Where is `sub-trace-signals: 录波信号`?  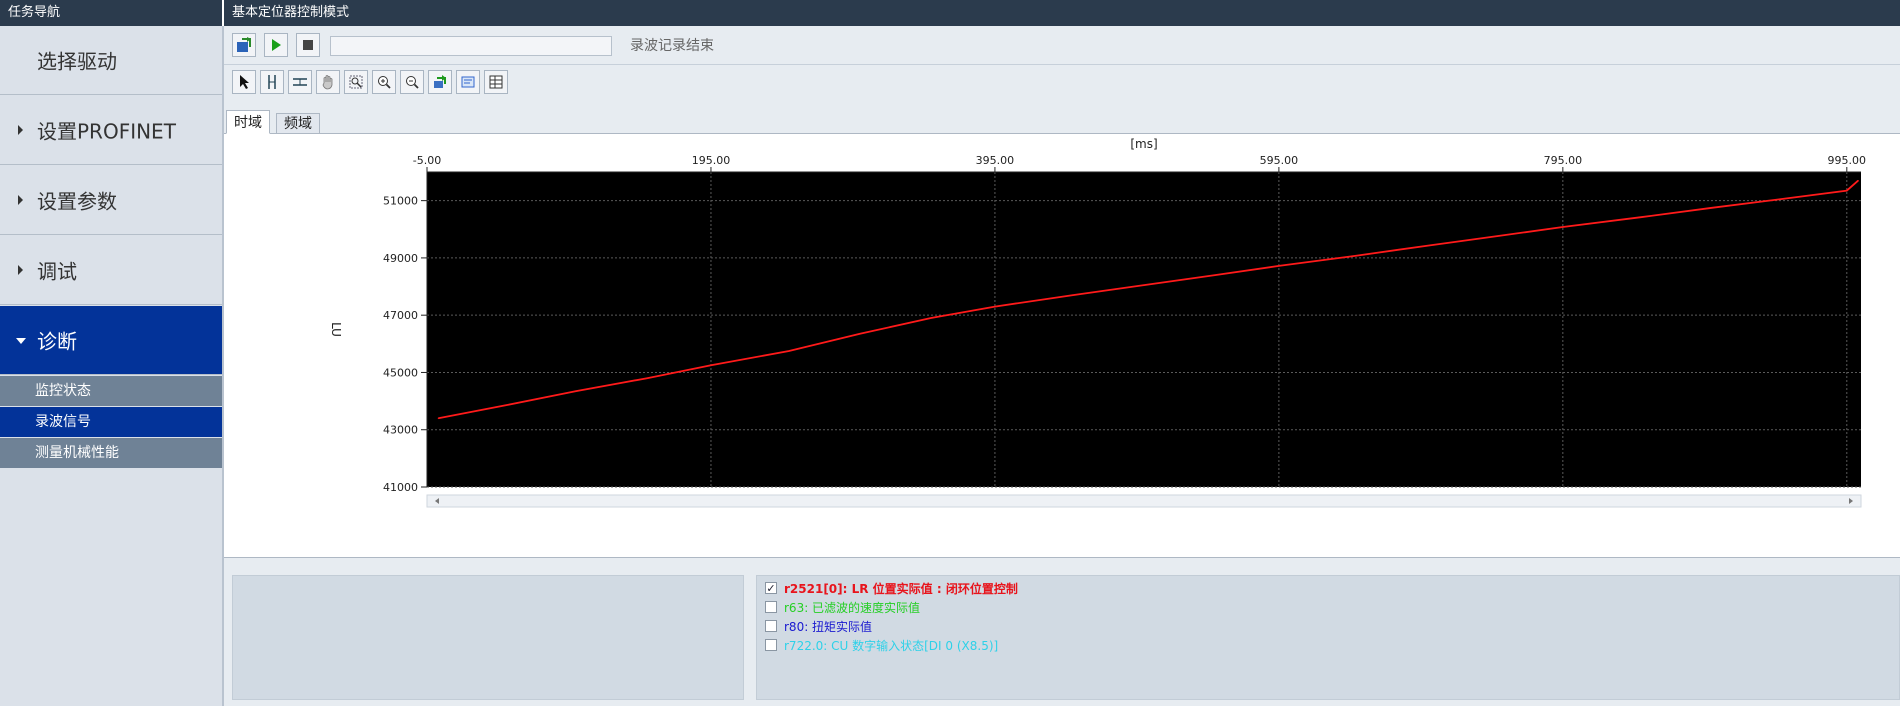 sub-trace-signals: 录波信号 is located at coordinates (111, 422).